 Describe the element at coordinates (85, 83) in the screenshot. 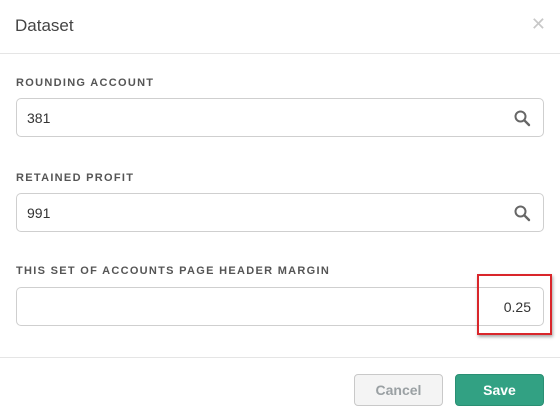

I see `rounding-account-label: ROUNDING ACCOUNT` at that location.